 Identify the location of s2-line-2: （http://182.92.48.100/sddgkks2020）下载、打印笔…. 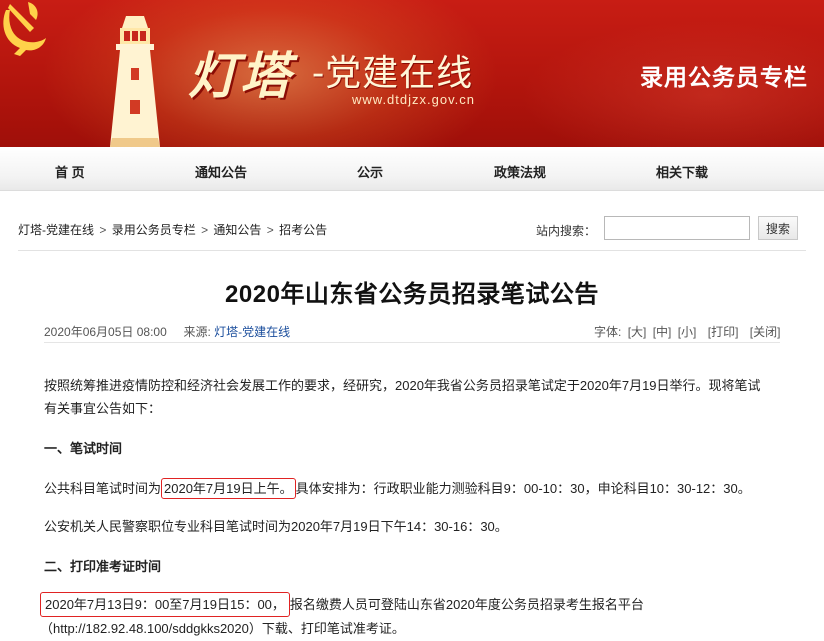
(222, 628).